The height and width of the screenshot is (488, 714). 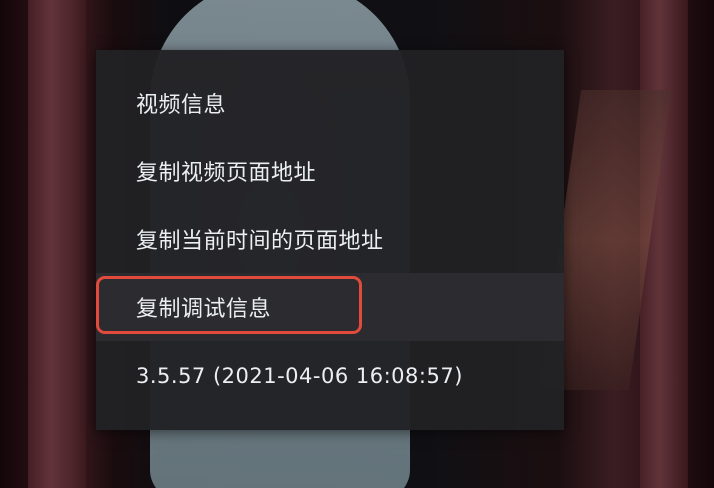 I want to click on menu-item-copy-video-url: 复制视频页面地址, so click(x=330, y=171).